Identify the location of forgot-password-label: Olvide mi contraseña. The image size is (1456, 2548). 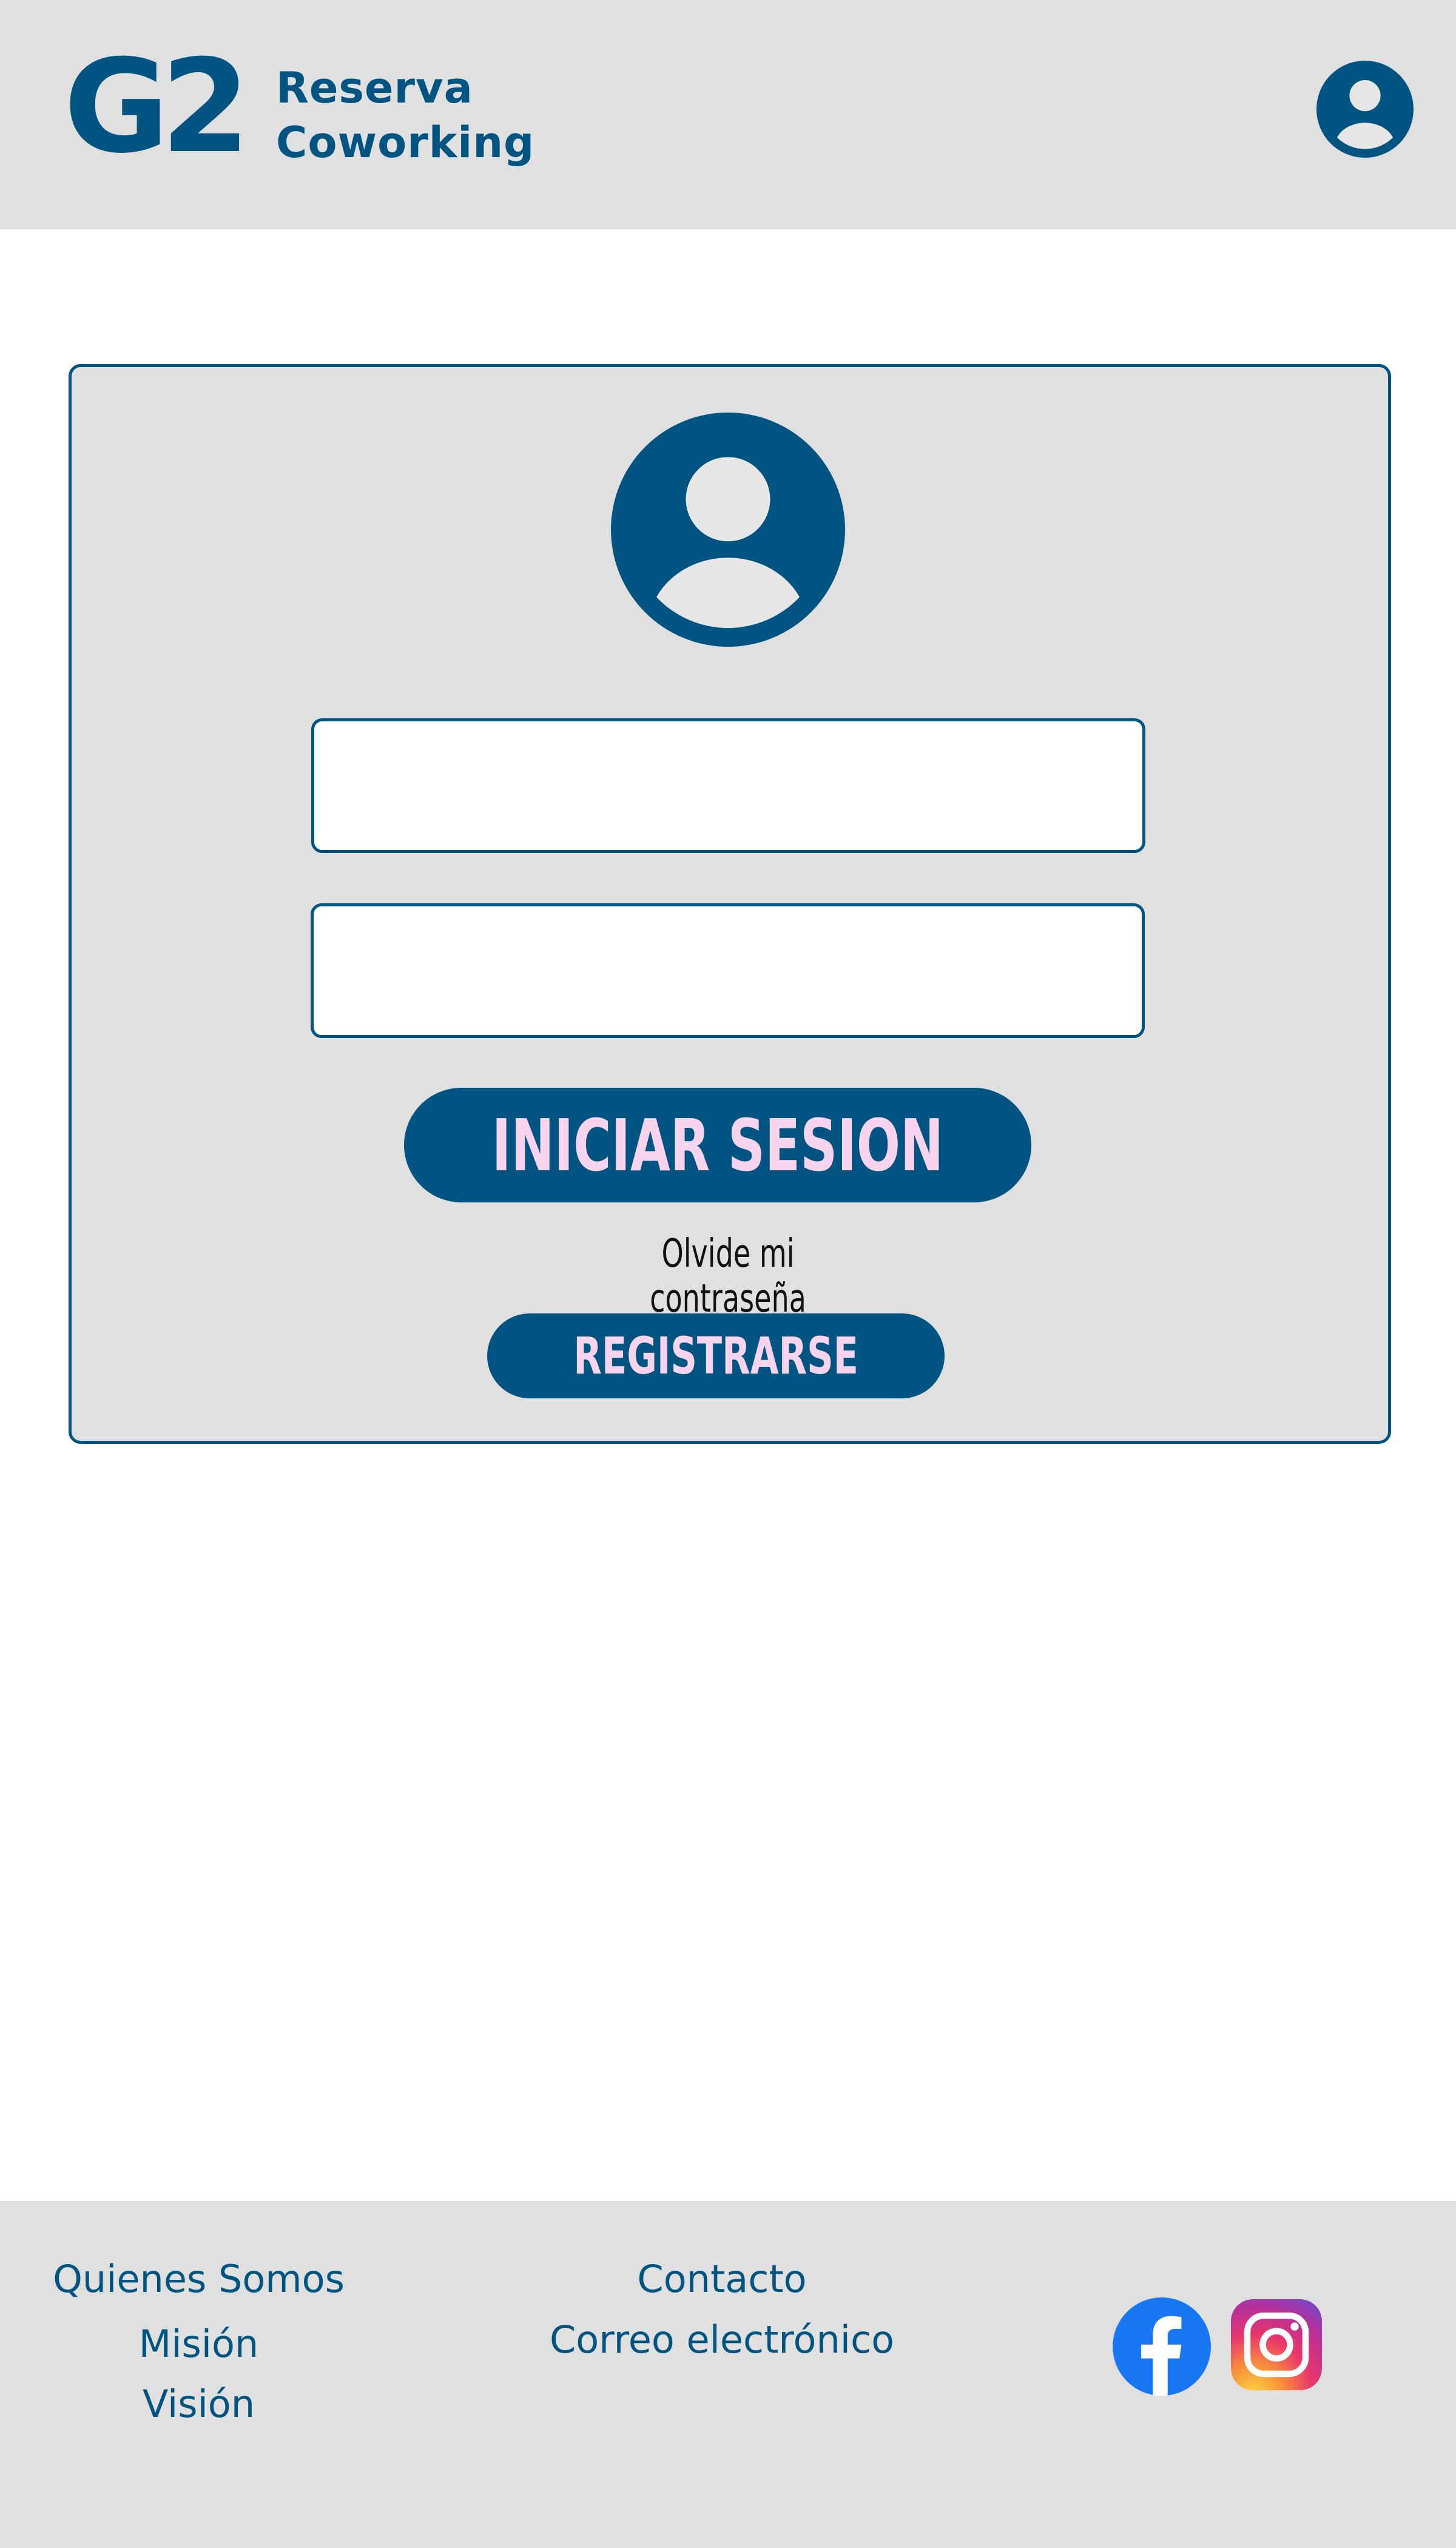
(728, 1276).